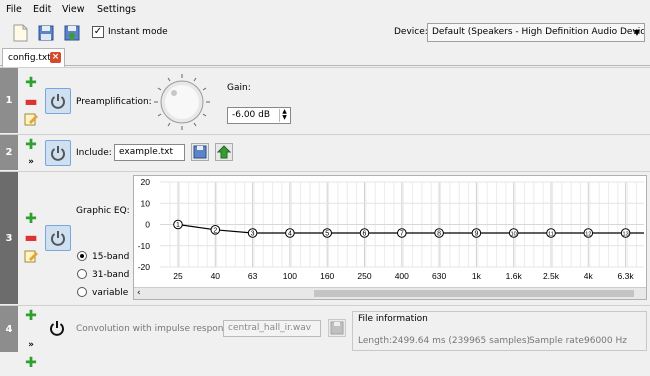  I want to click on close-icon: ×, so click(55, 57).